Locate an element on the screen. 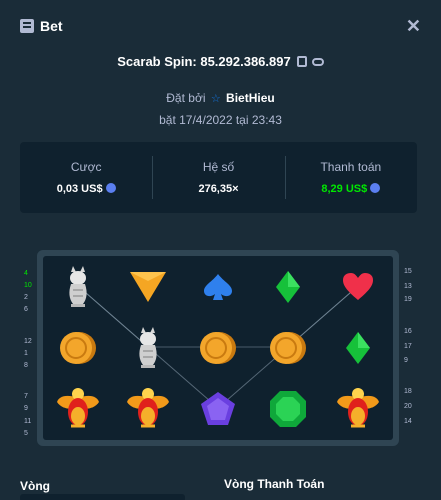 The height and width of the screenshot is (500, 441). line-number-left: 5 is located at coordinates (26, 433).